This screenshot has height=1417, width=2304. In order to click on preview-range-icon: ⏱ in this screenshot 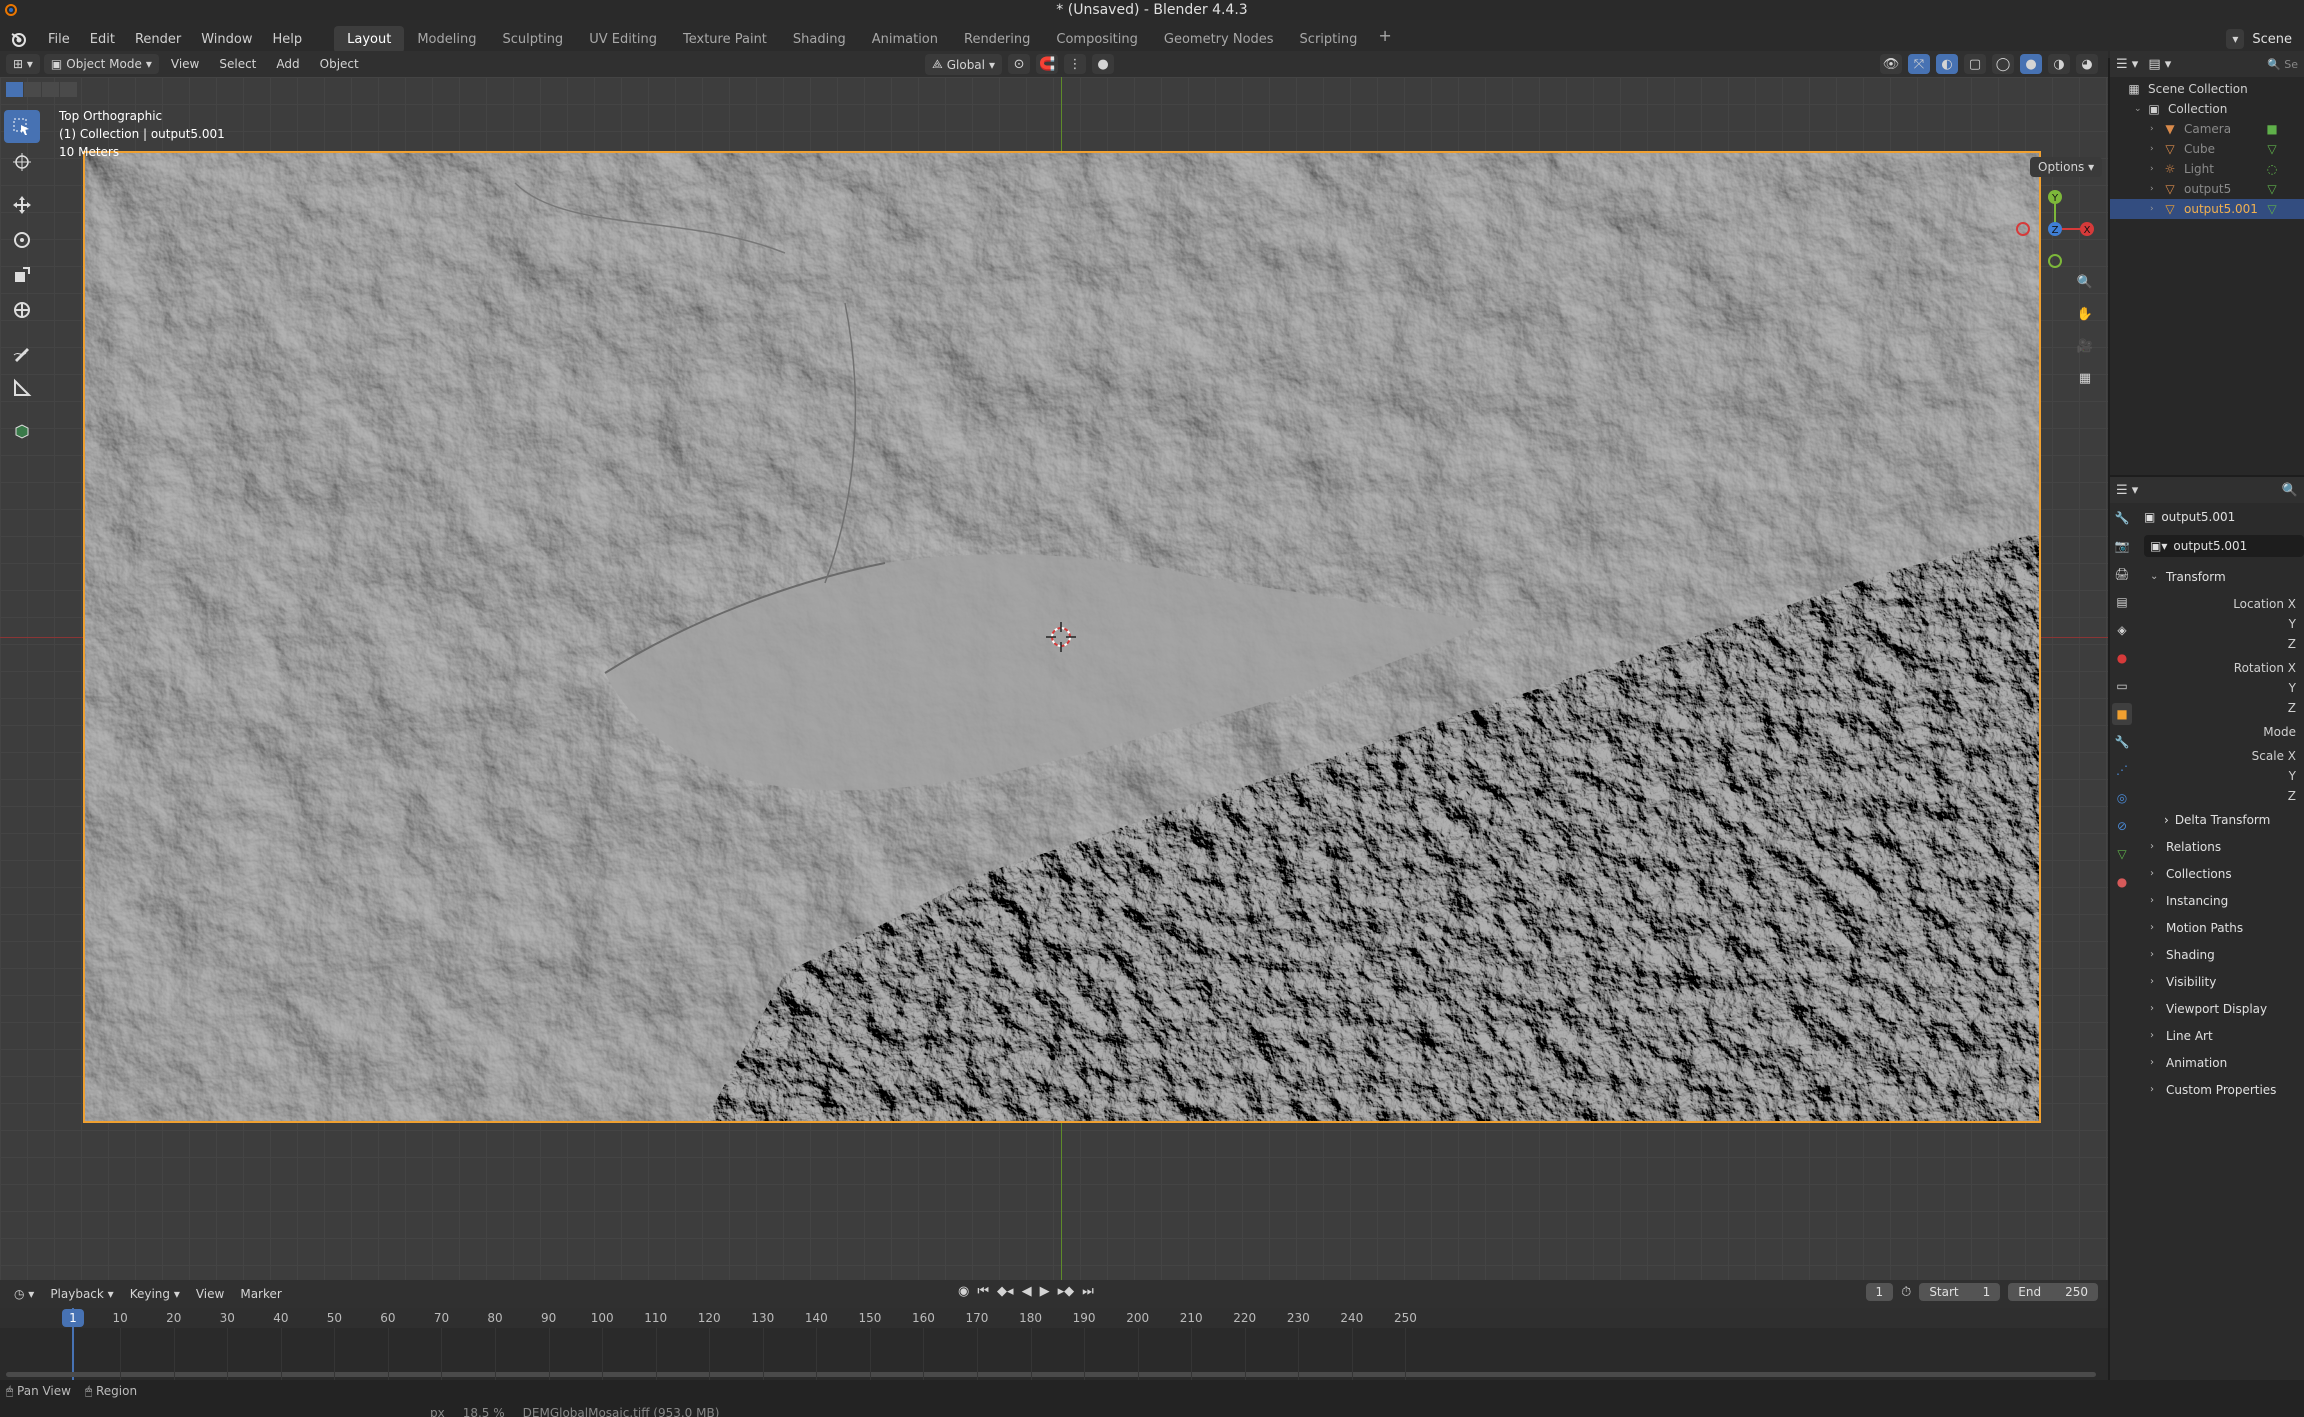, I will do `click(1906, 1292)`.